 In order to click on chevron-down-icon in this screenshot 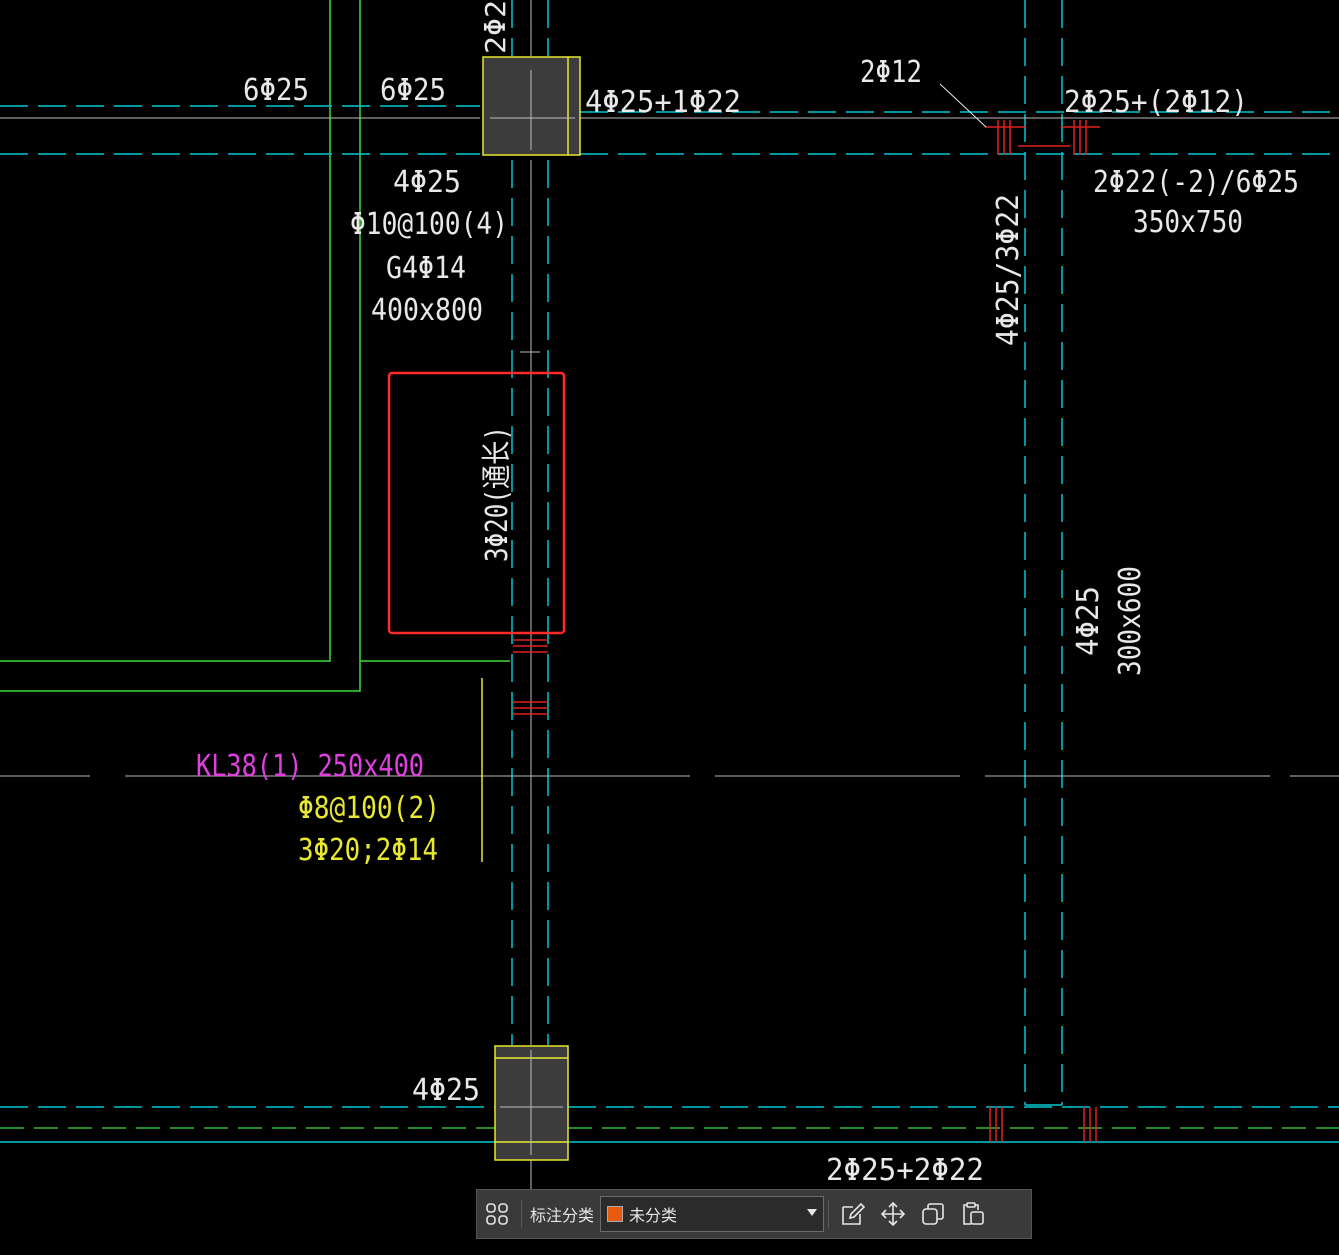, I will do `click(812, 1212)`.